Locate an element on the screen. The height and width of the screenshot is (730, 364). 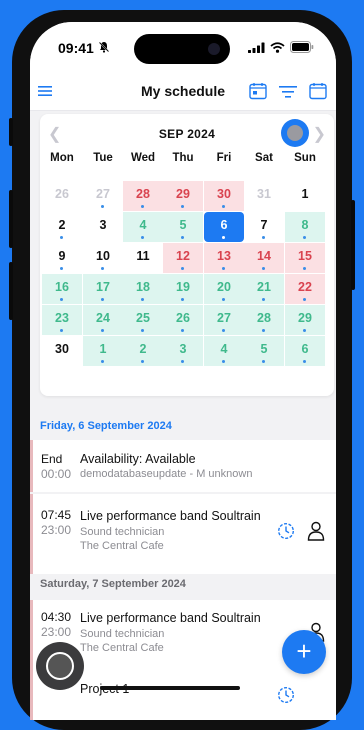
calendar-day-selected: 6 is located at coordinates (224, 227).